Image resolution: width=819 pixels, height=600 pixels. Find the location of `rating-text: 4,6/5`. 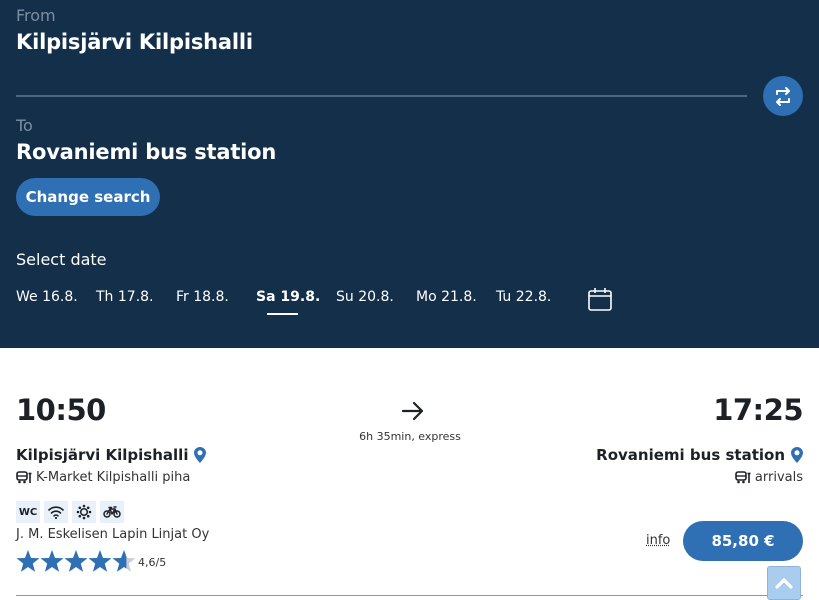

rating-text: 4,6/5 is located at coordinates (152, 562).